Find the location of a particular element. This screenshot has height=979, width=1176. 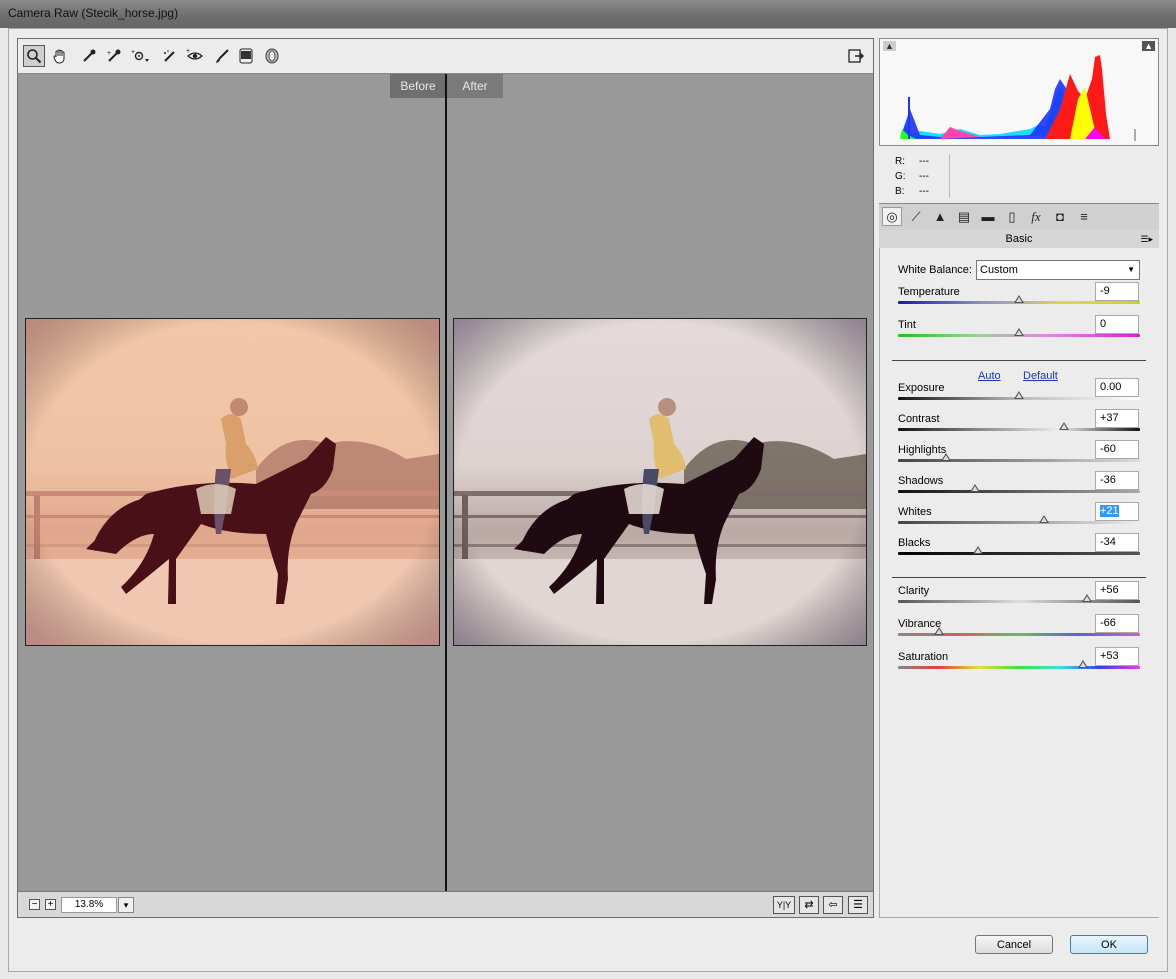

graduated-filter-icon is located at coordinates (246, 56).